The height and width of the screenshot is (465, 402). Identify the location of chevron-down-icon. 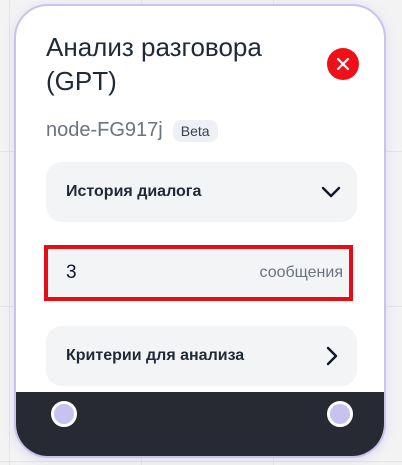
(331, 192).